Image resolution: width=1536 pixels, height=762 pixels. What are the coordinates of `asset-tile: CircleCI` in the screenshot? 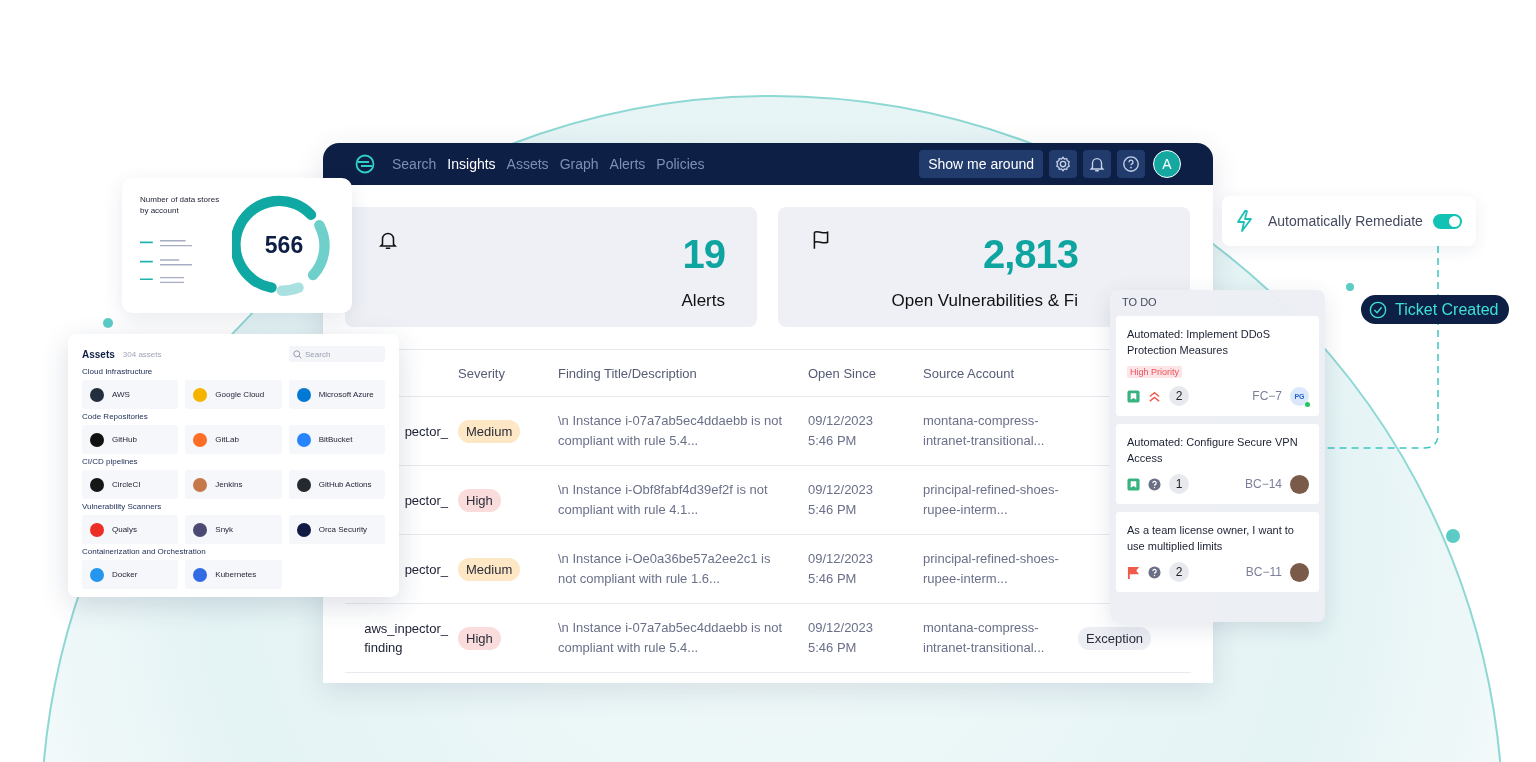 It's located at (130, 484).